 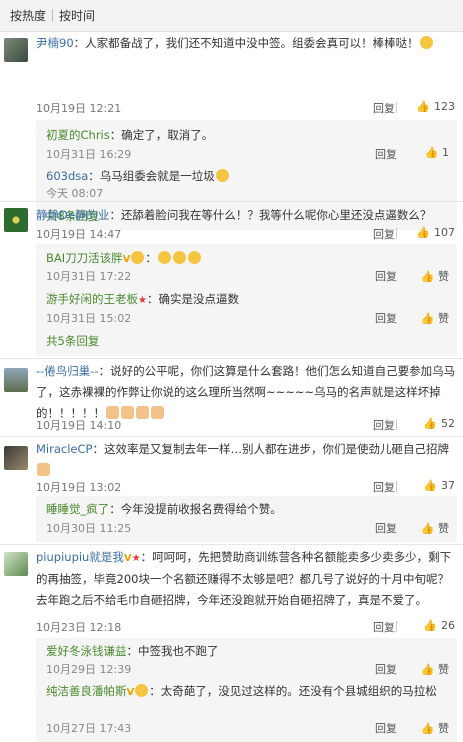 What do you see at coordinates (84, 258) in the screenshot?
I see `sub-reply-username: BAI刀刀活该胖` at bounding box center [84, 258].